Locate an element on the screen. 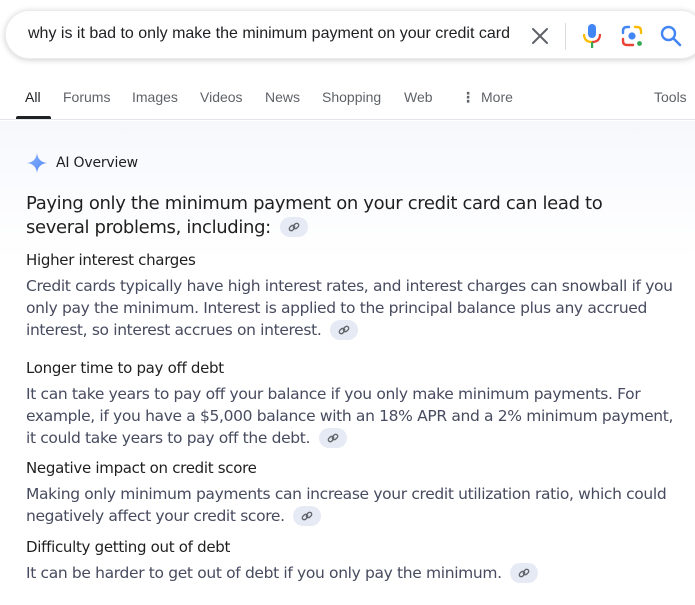 The width and height of the screenshot is (695, 605). lens-search-button is located at coordinates (632, 36).